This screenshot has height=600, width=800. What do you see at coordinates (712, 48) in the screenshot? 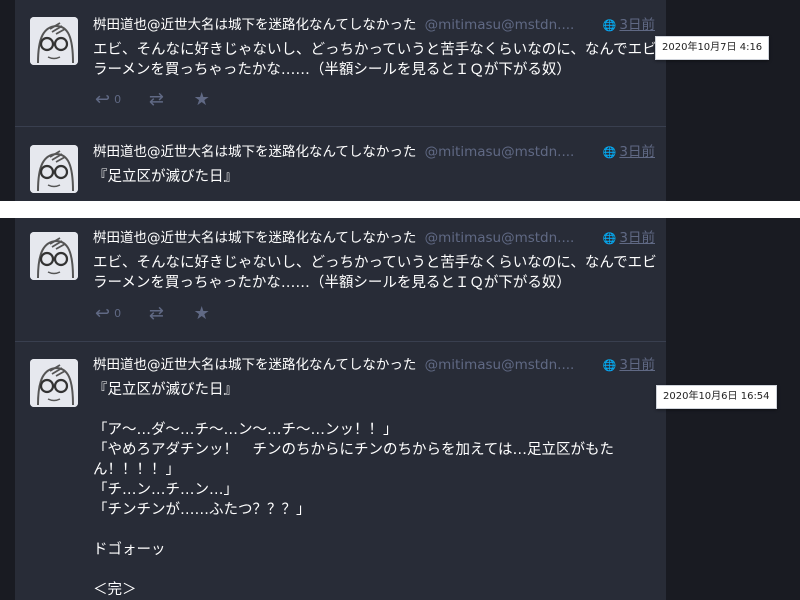
I see `timestamp-tooltip: 2020年10月7日 4:16` at bounding box center [712, 48].